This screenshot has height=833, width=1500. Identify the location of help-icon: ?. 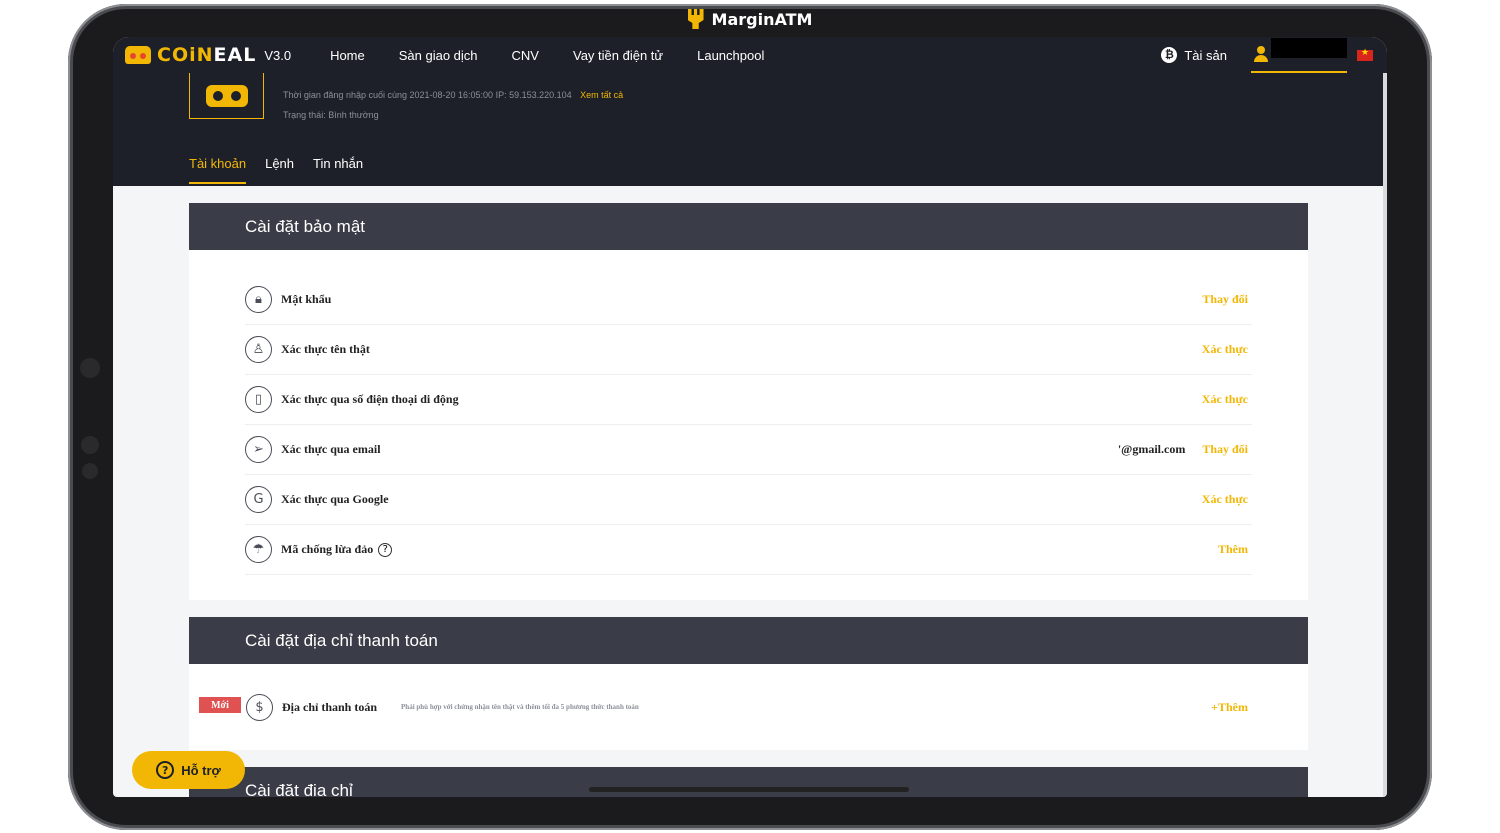
(385, 549).